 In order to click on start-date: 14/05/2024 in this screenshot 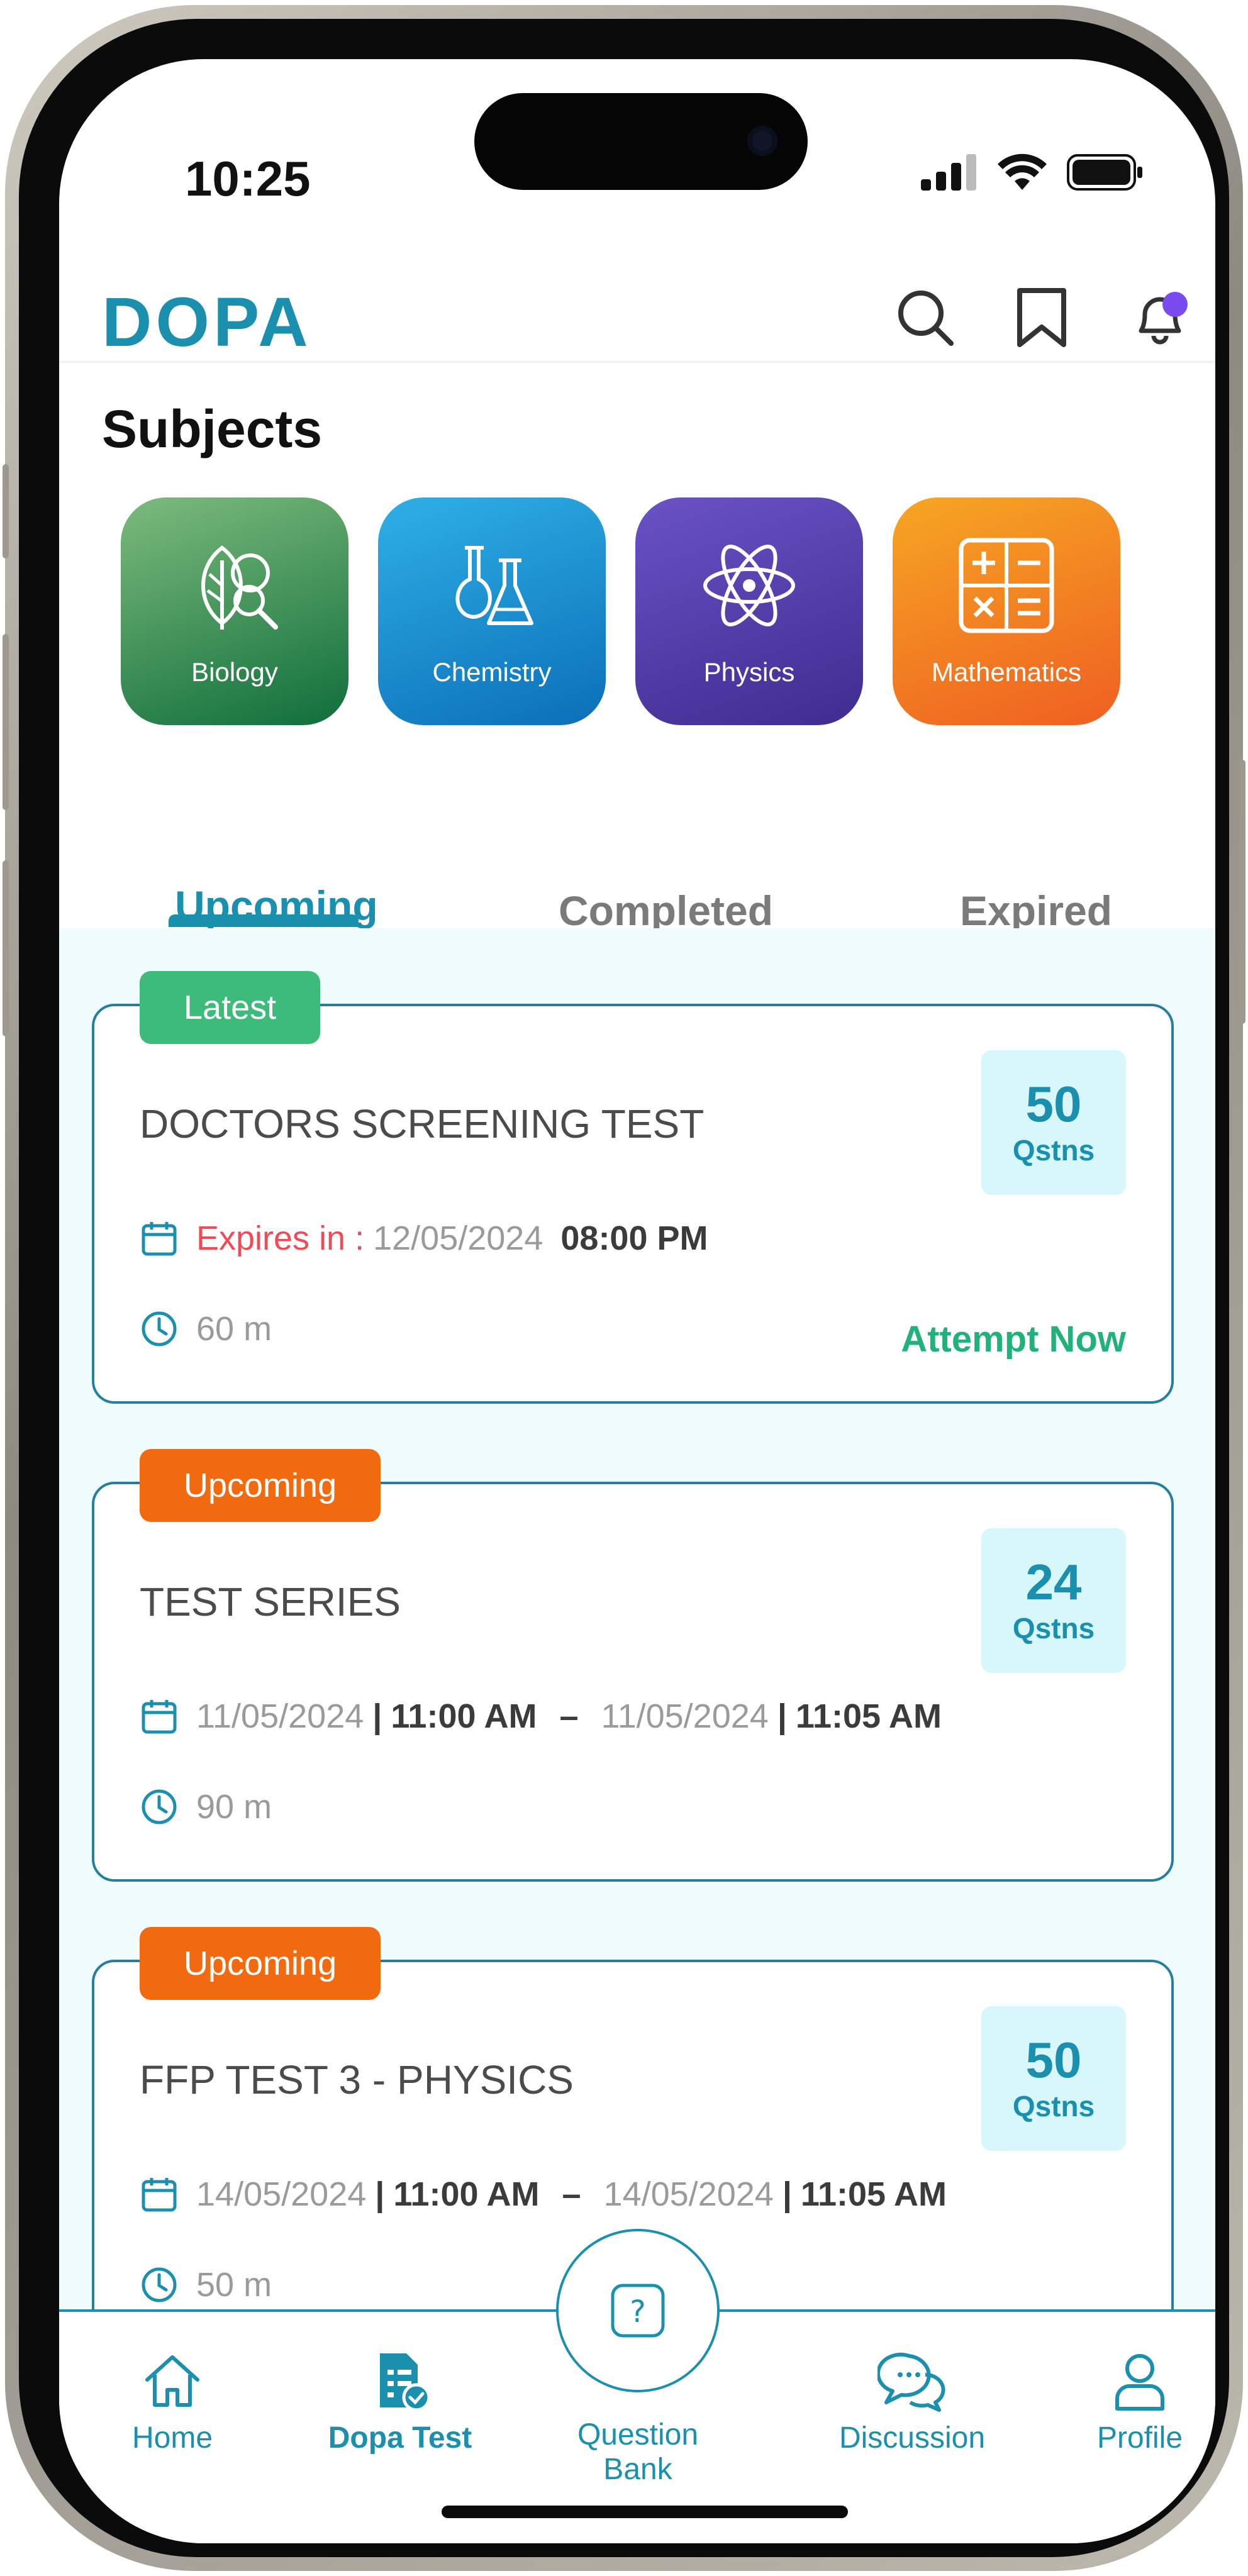, I will do `click(281, 2194)`.